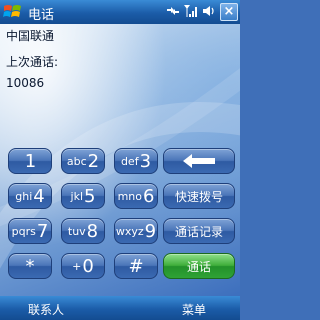  What do you see at coordinates (173, 12) in the screenshot?
I see `connectivity-icon` at bounding box center [173, 12].